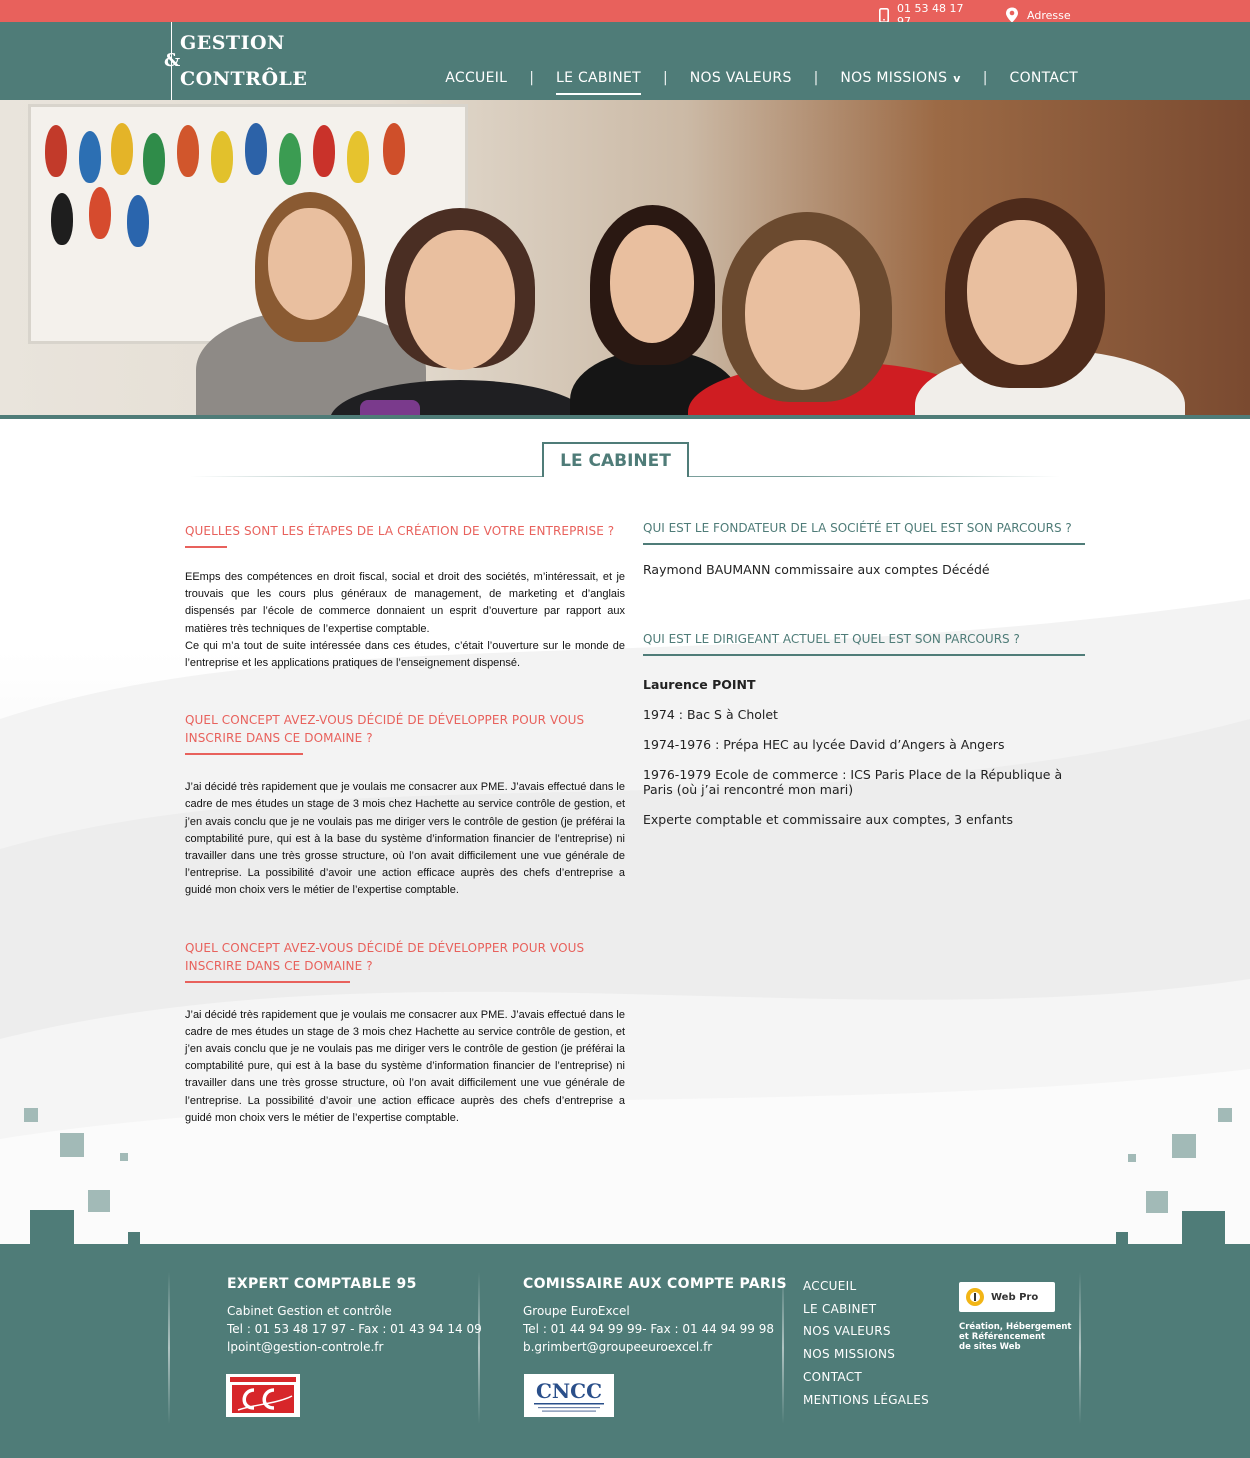 The height and width of the screenshot is (1458, 1250). I want to click on cncc-logo: CNCC, so click(569, 1395).